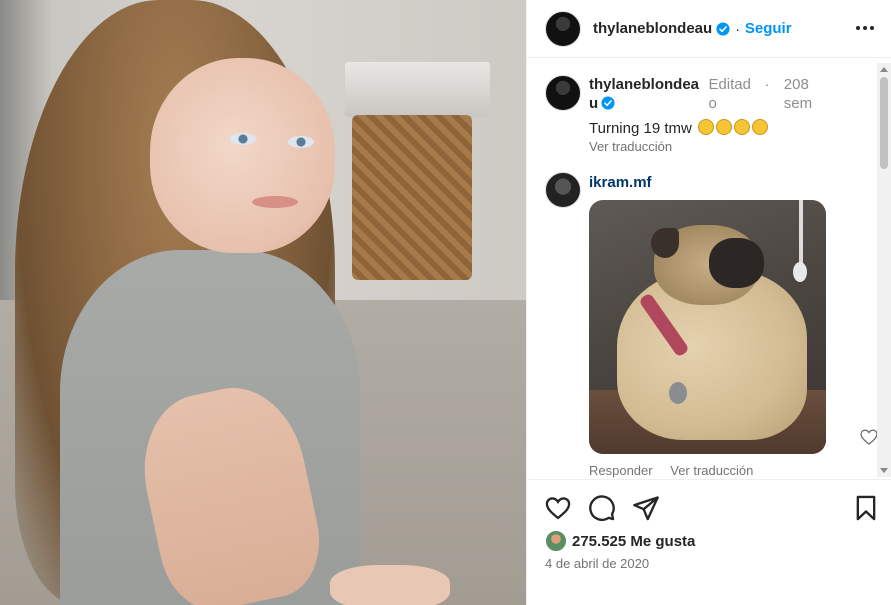  What do you see at coordinates (640, 128) in the screenshot?
I see `caption-text: Turning 19 tmw` at bounding box center [640, 128].